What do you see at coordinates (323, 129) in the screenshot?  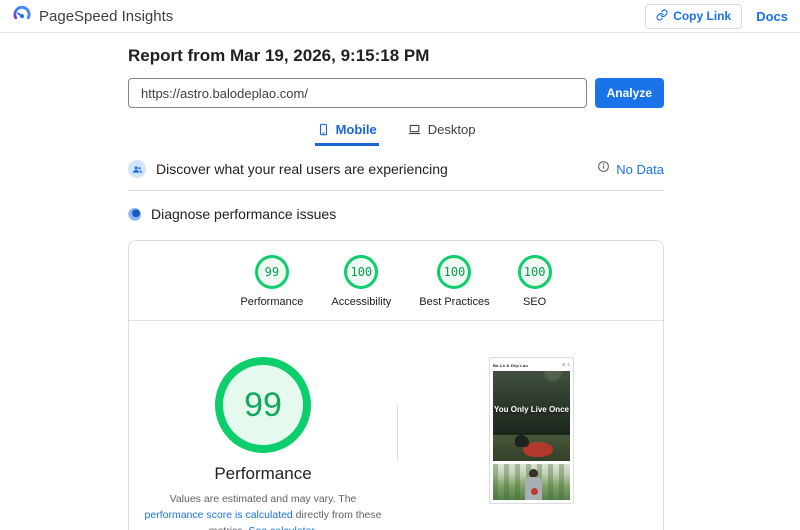 I see `mobile-phone-icon` at bounding box center [323, 129].